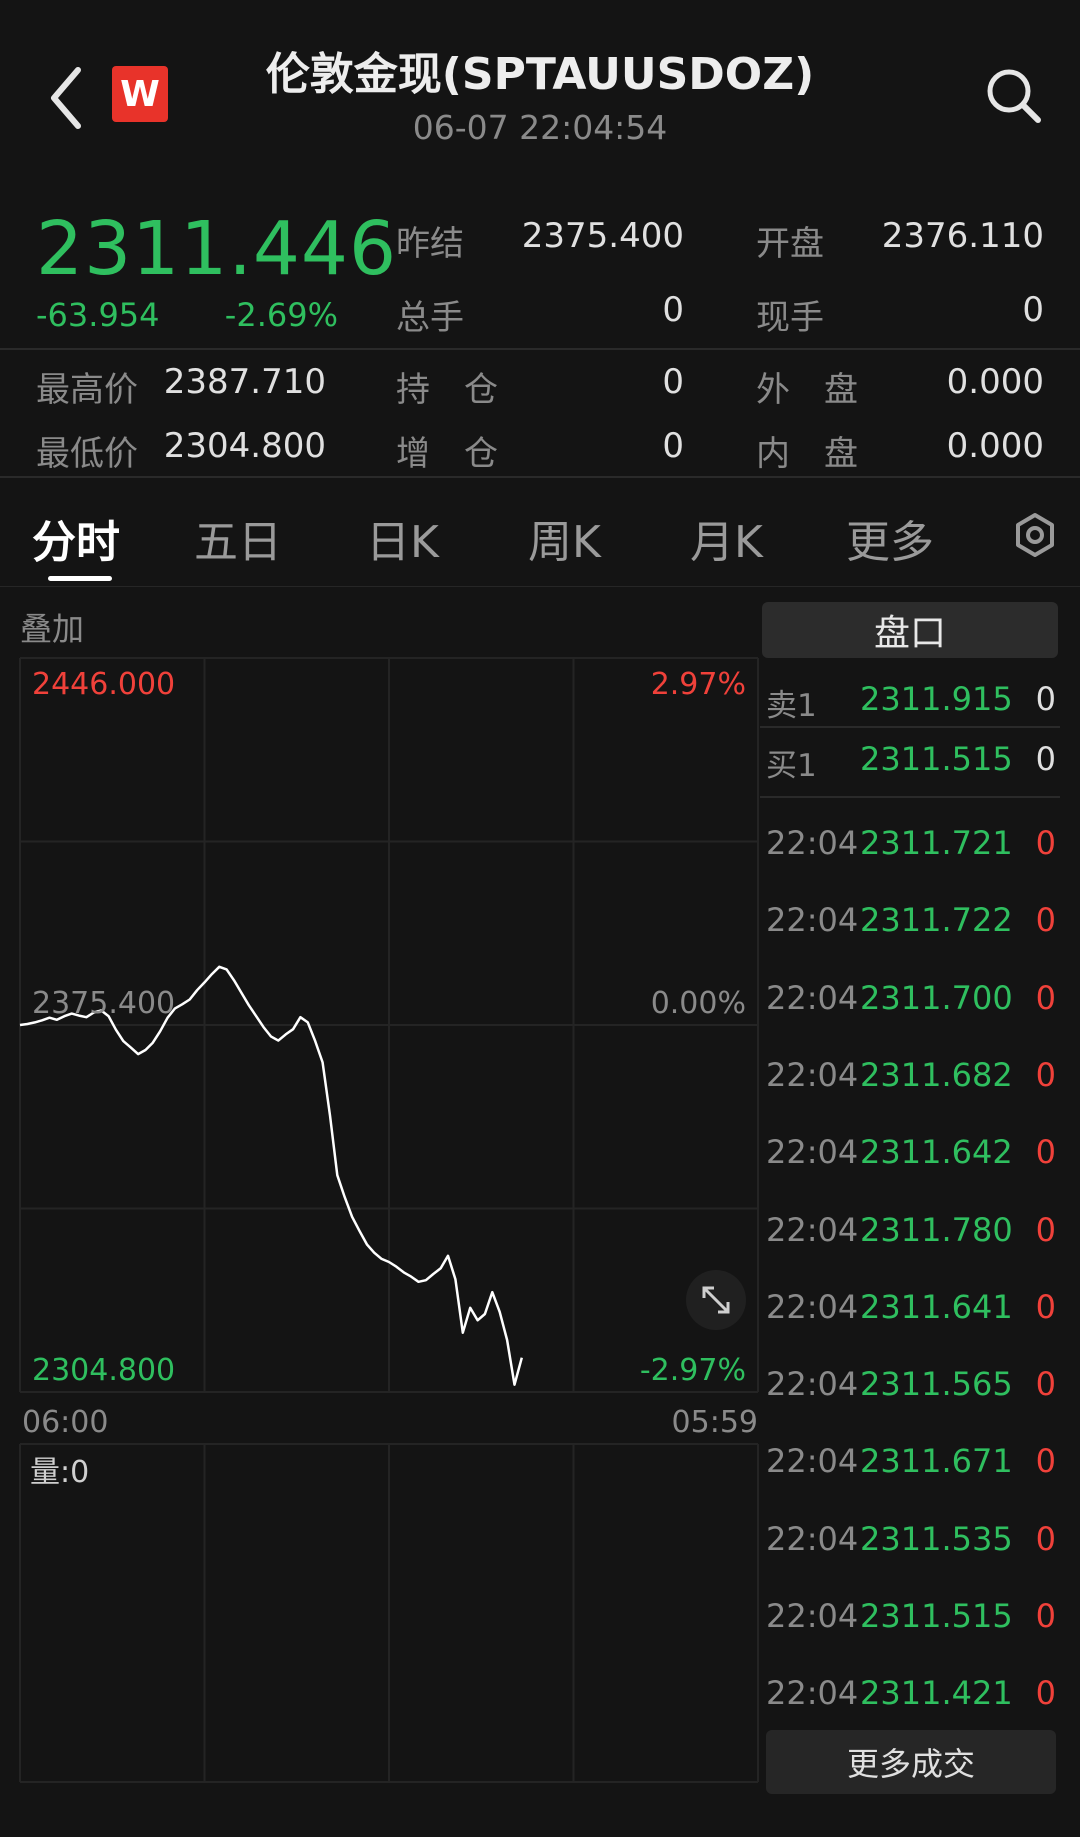  I want to click on y-axis-mid-label: 2375.400, so click(103, 1003).